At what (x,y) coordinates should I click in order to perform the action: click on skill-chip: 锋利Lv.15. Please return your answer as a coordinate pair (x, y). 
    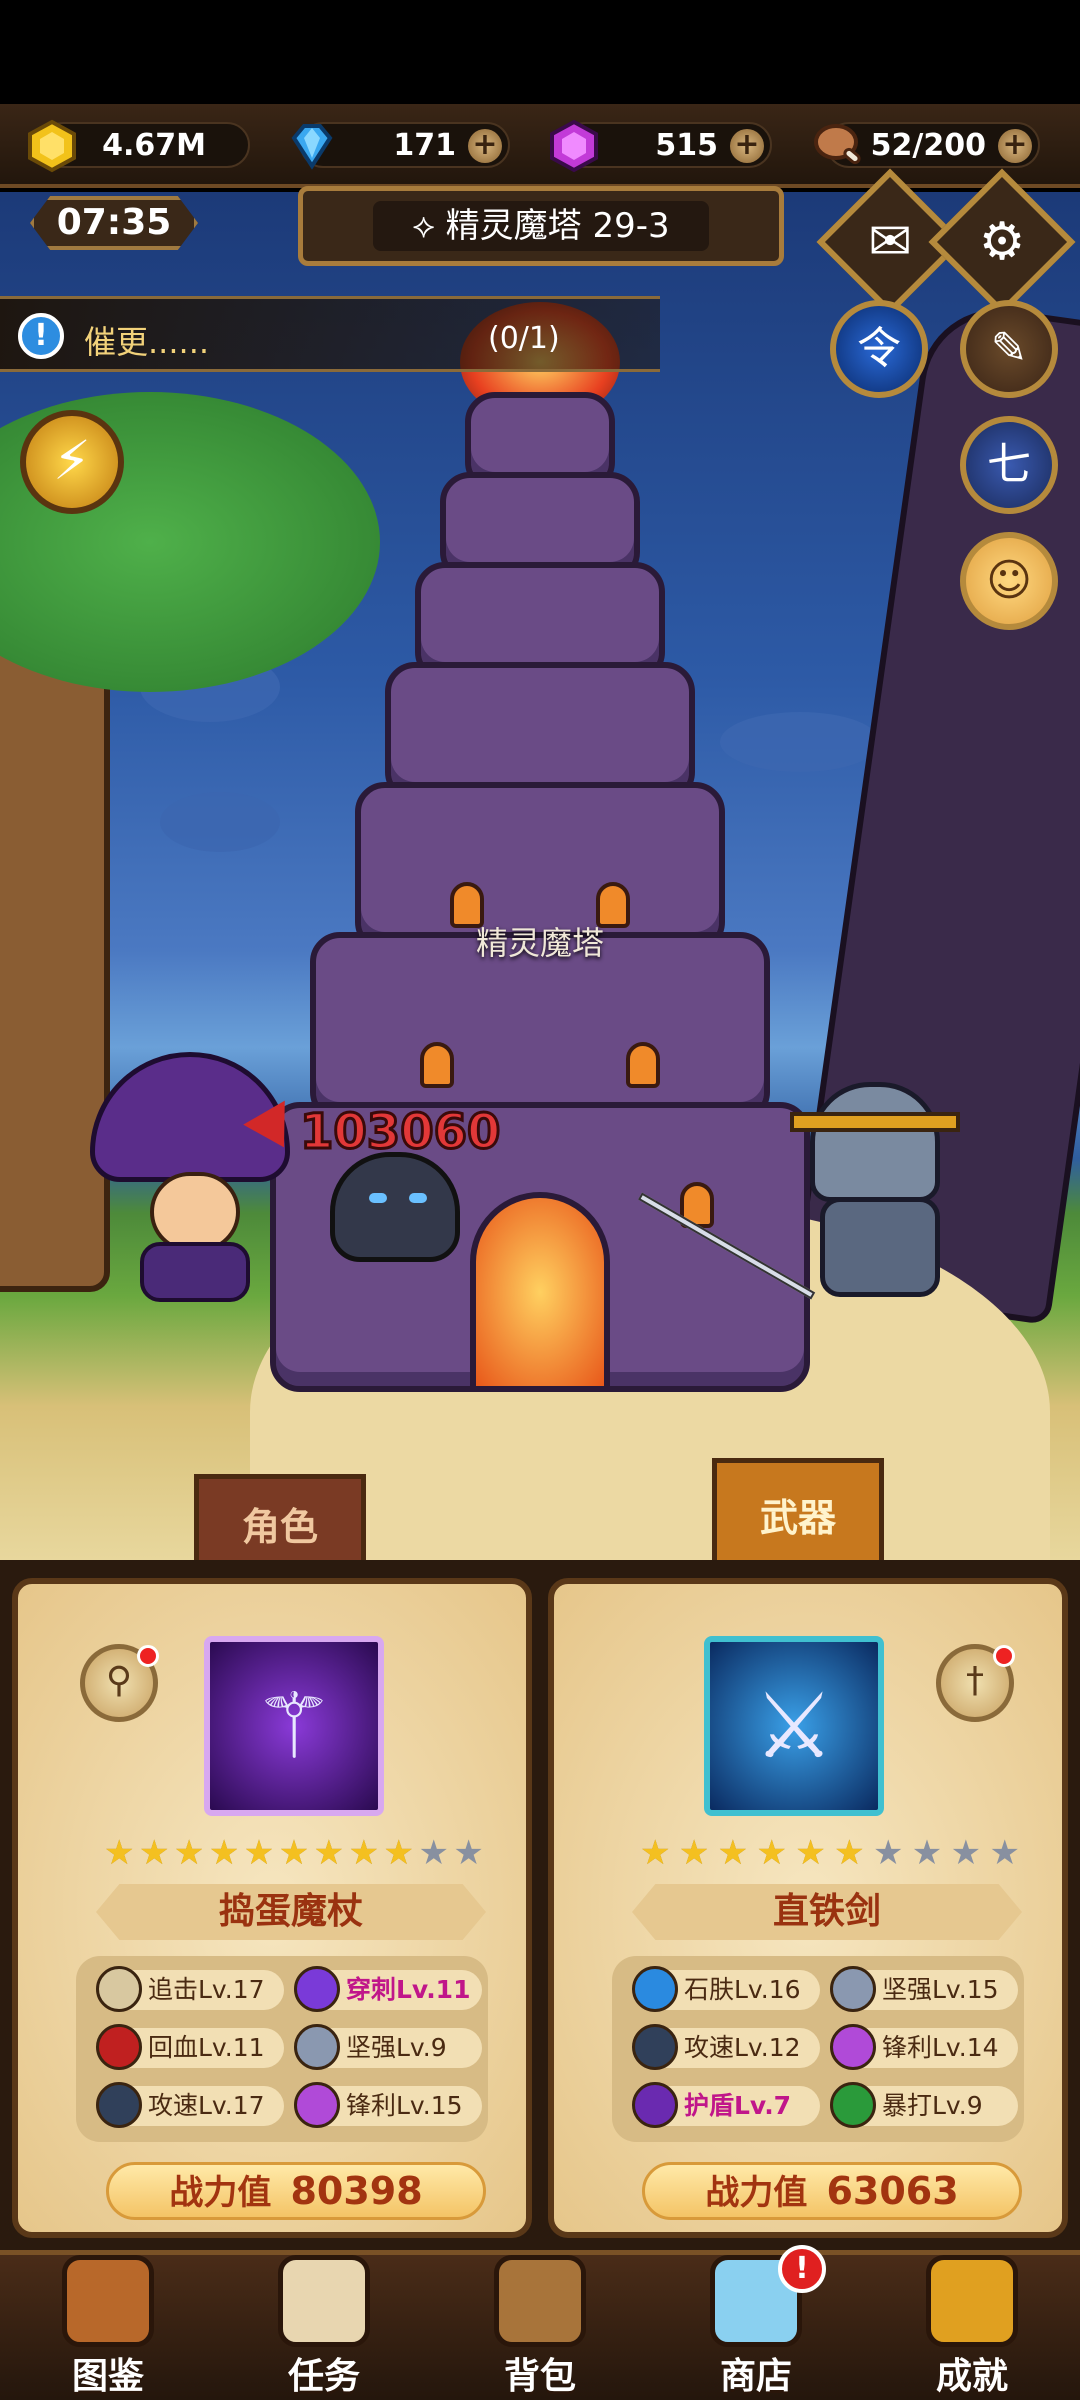
    Looking at the image, I should click on (388, 2105).